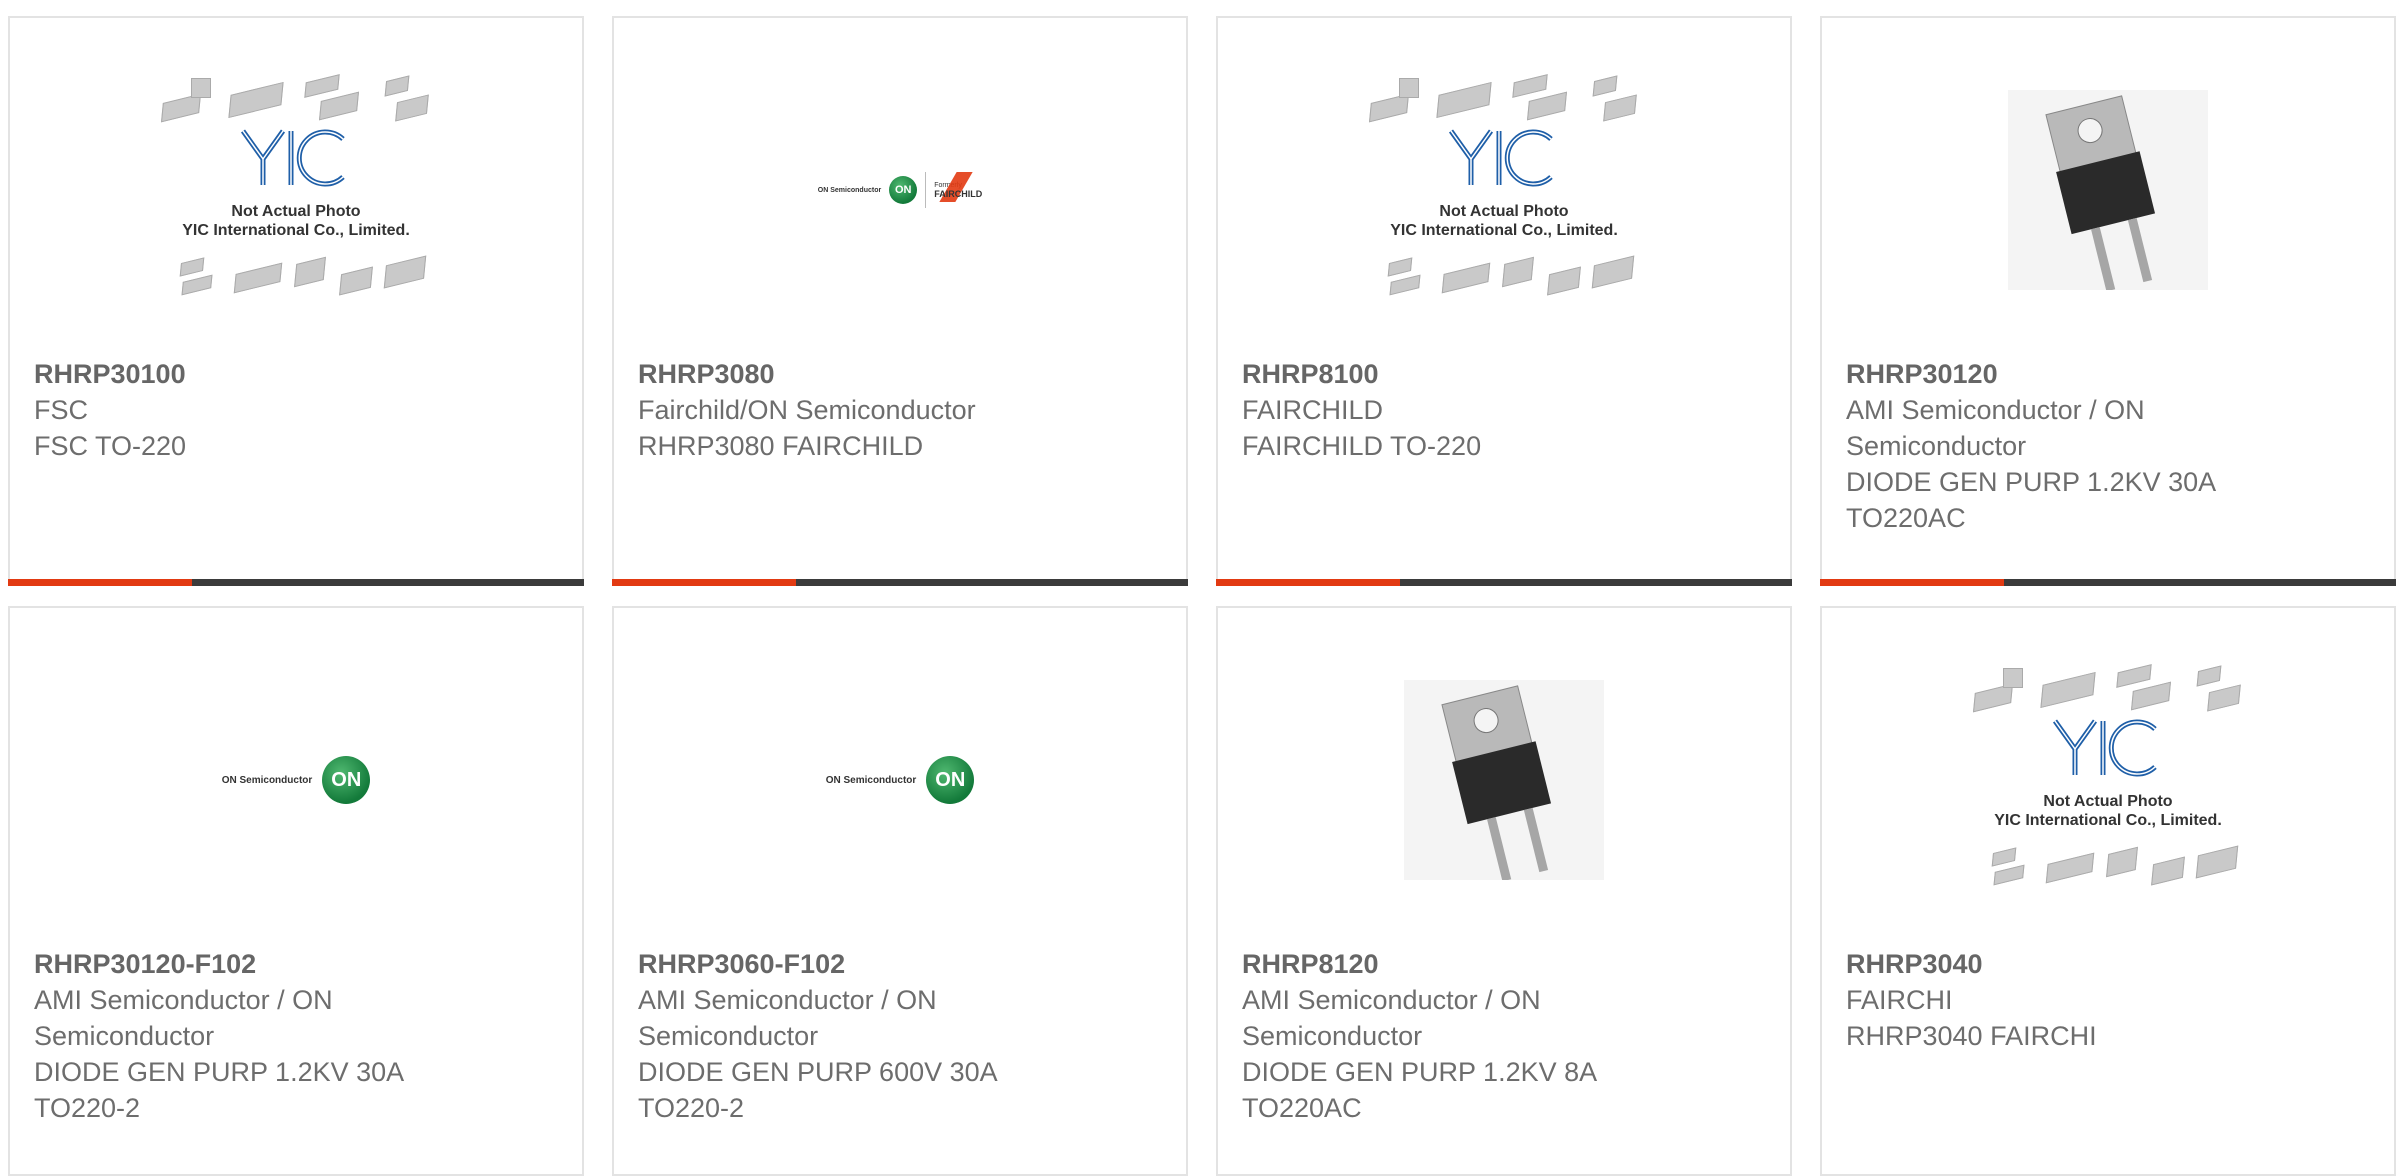  What do you see at coordinates (296, 410) in the screenshot?
I see `product-info: RHRP30100 FSC FSC TO-220` at bounding box center [296, 410].